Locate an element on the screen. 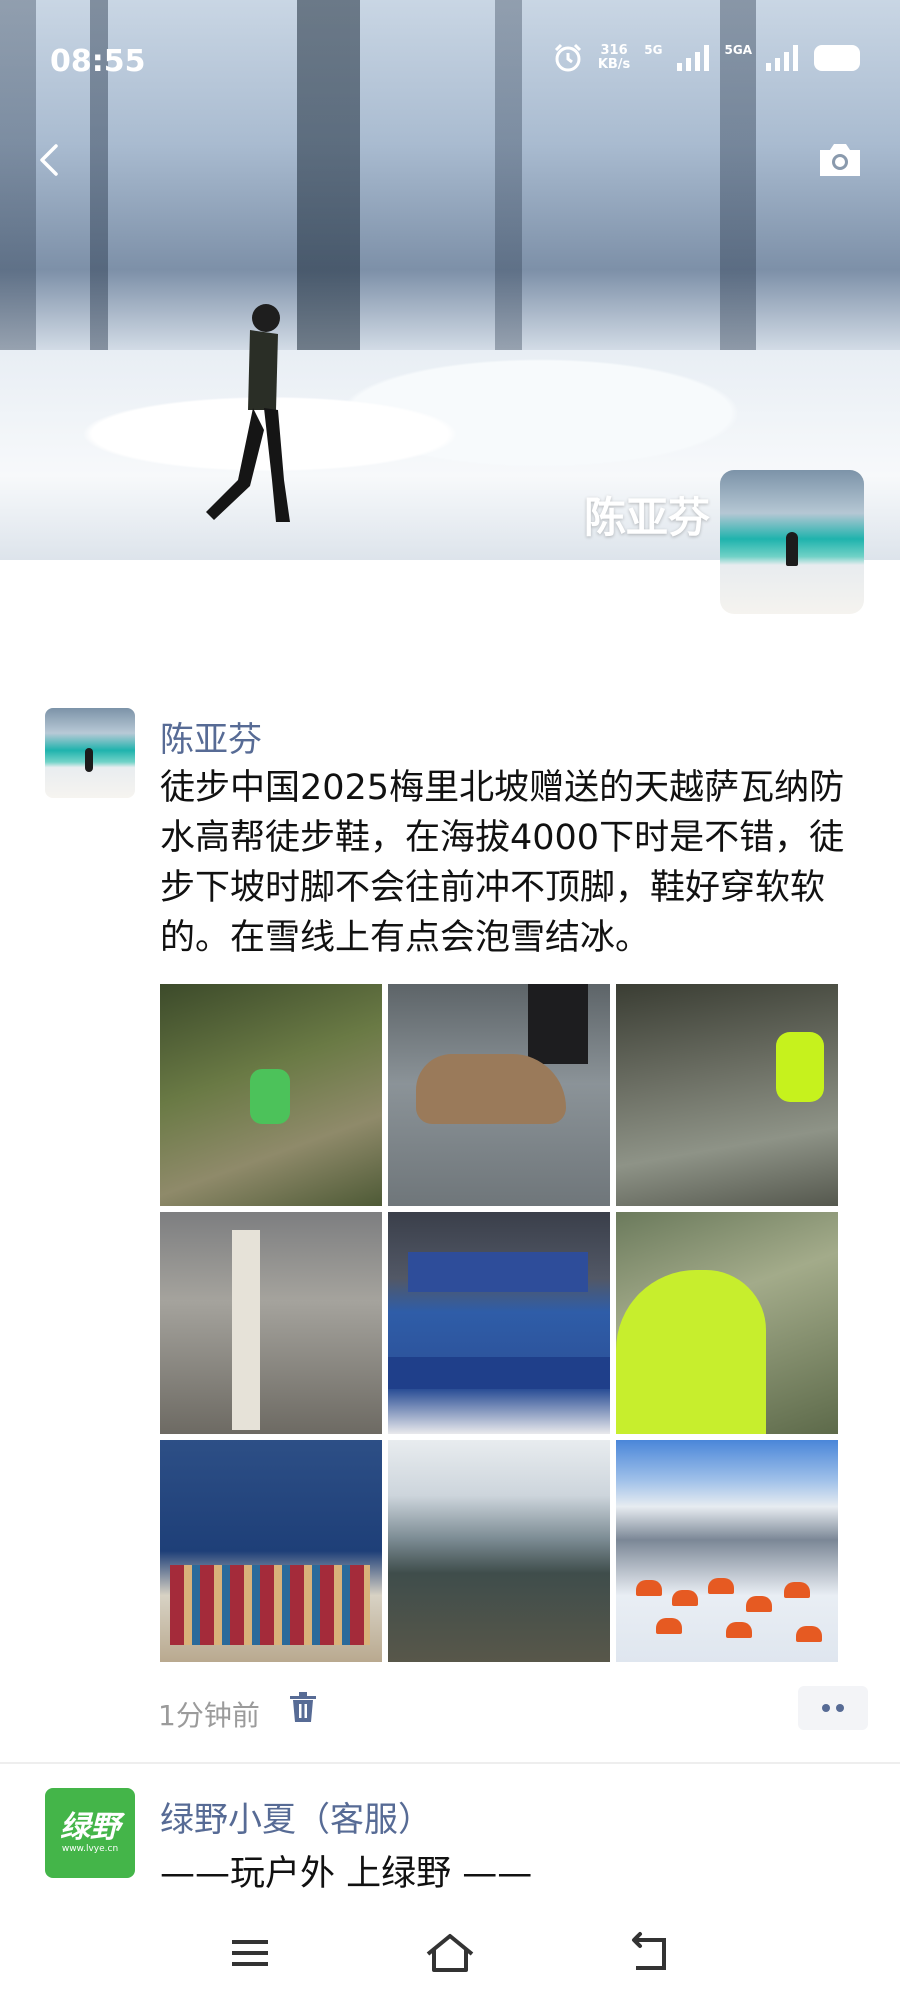 This screenshot has height=2000, width=900. network-speed-value: 316 is located at coordinates (614, 50).